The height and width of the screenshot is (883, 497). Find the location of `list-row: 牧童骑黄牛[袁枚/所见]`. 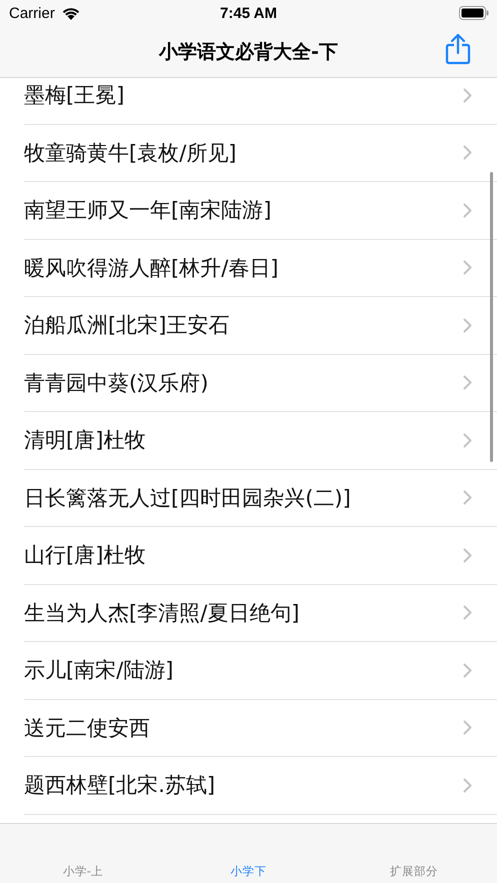

list-row: 牧童骑黄牛[袁枚/所见] is located at coordinates (260, 153).